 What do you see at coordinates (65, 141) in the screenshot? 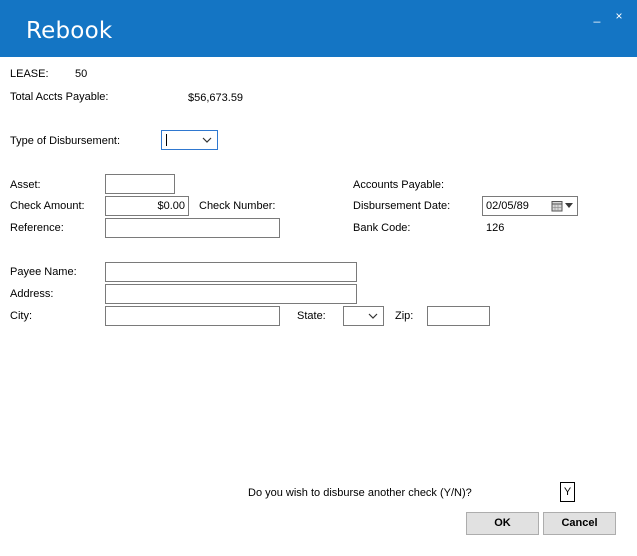
I see `disbursement-type-label: Type of Disbursement:` at bounding box center [65, 141].